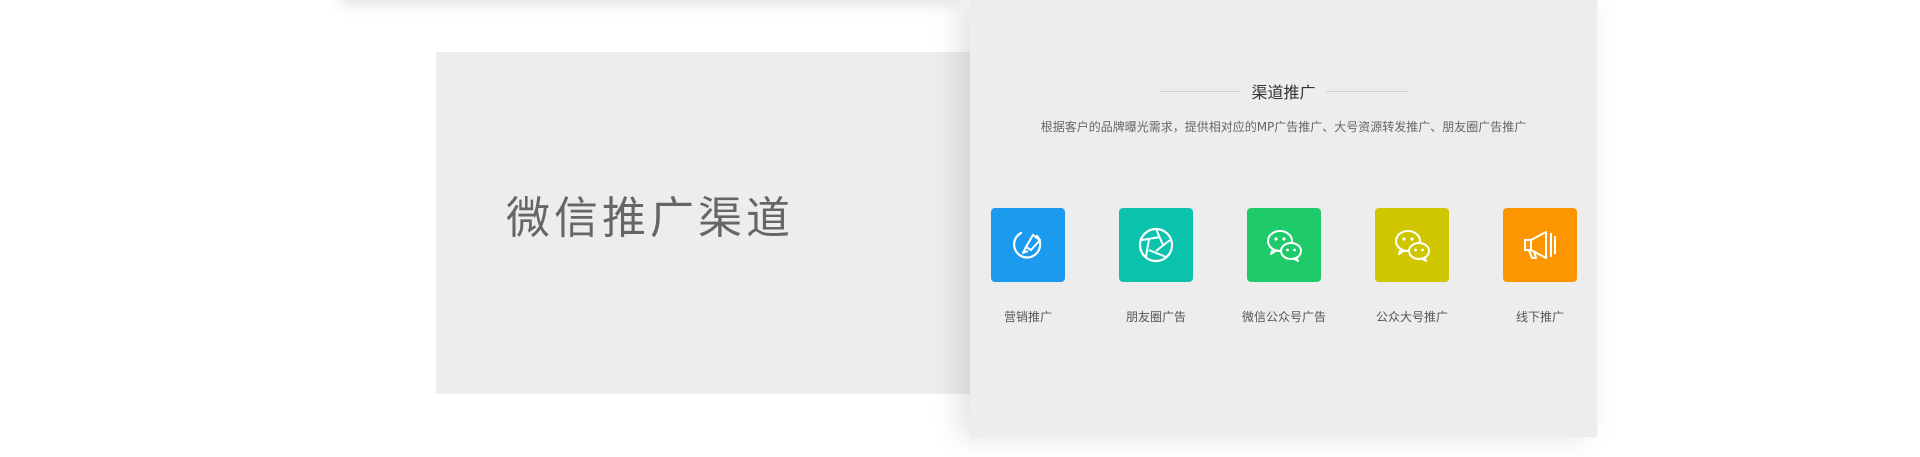 The height and width of the screenshot is (457, 1920). I want to click on moments-aperture-icon, so click(1156, 245).